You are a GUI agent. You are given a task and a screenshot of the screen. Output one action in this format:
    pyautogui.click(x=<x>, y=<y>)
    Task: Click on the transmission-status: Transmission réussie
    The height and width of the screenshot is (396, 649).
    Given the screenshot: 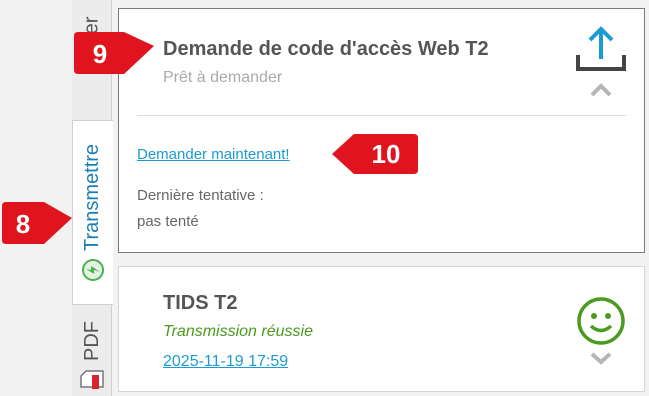 What is the action you would take?
    pyautogui.click(x=238, y=331)
    